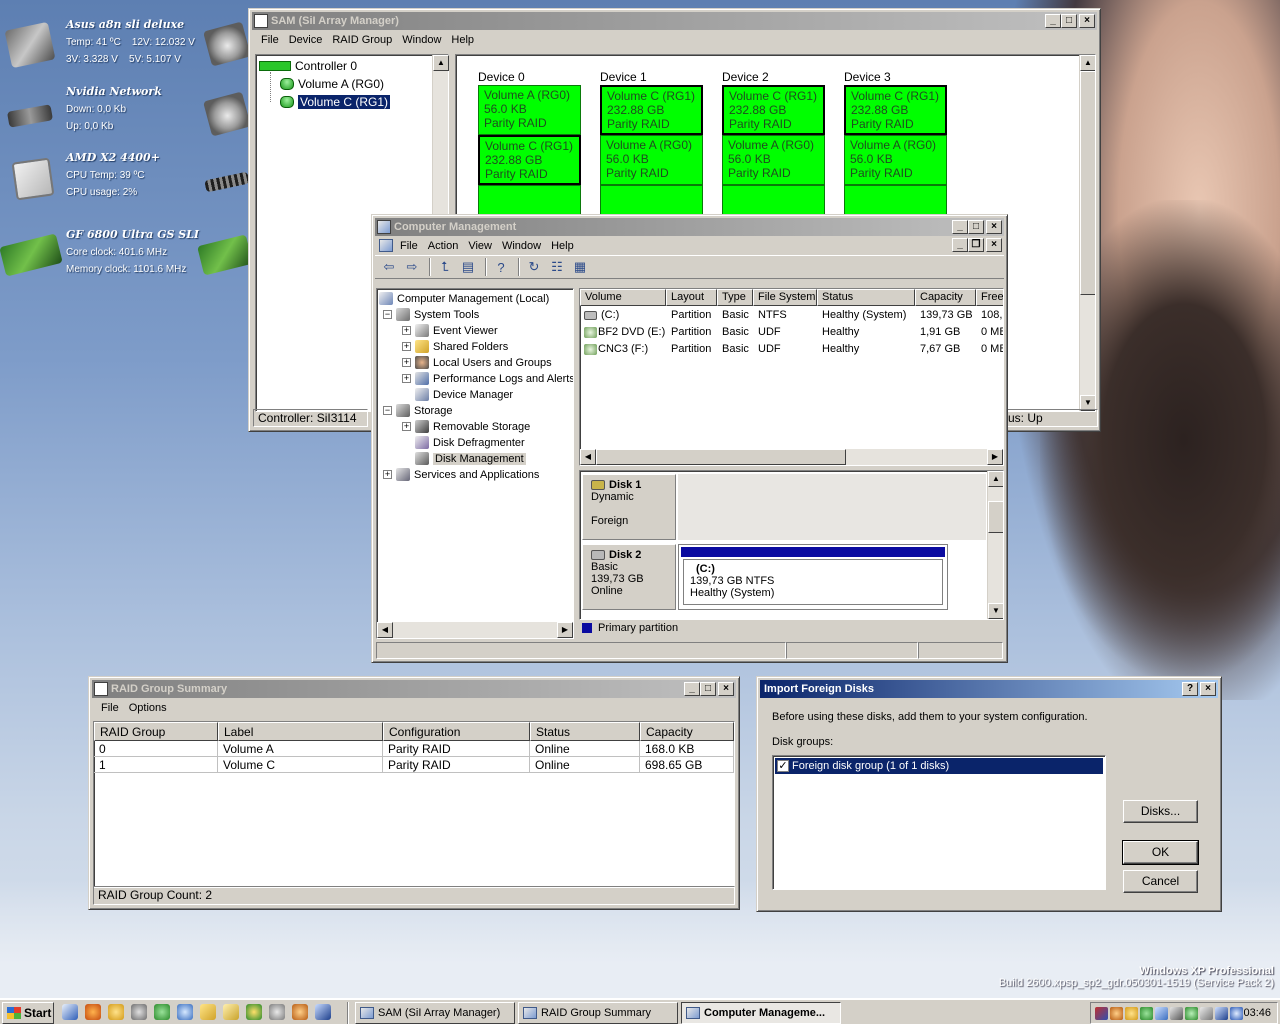 The height and width of the screenshot is (1024, 1280). I want to click on help-button: ?, so click(1190, 689).